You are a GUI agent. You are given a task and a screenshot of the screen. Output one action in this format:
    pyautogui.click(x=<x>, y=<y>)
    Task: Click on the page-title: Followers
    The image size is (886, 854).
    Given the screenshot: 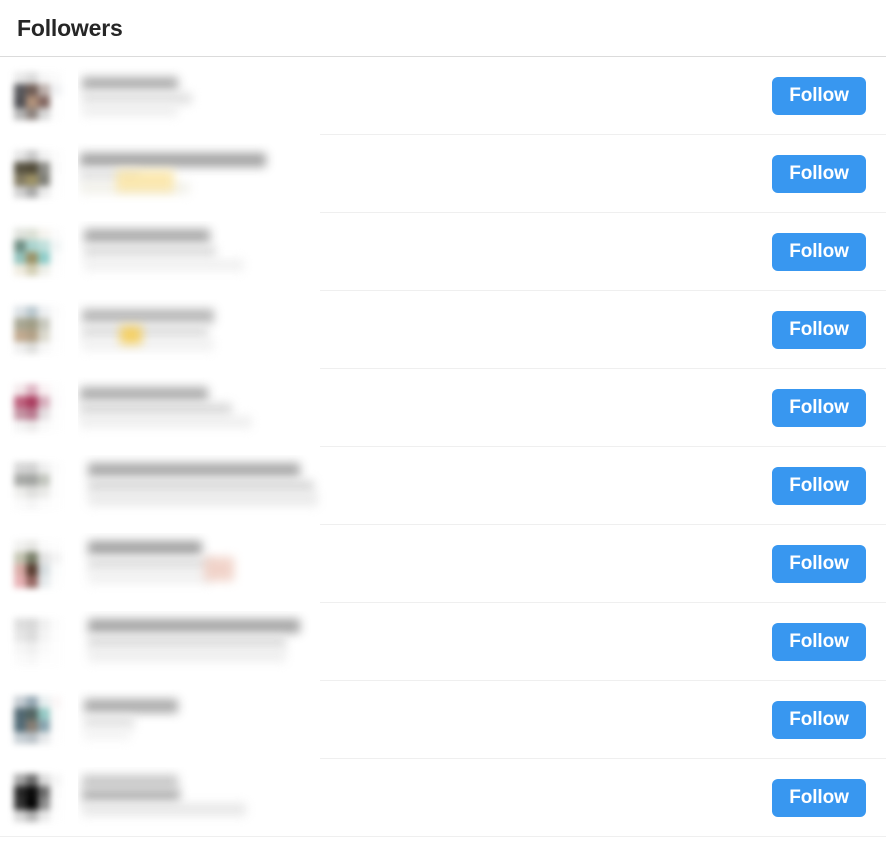 What is the action you would take?
    pyautogui.click(x=70, y=27)
    